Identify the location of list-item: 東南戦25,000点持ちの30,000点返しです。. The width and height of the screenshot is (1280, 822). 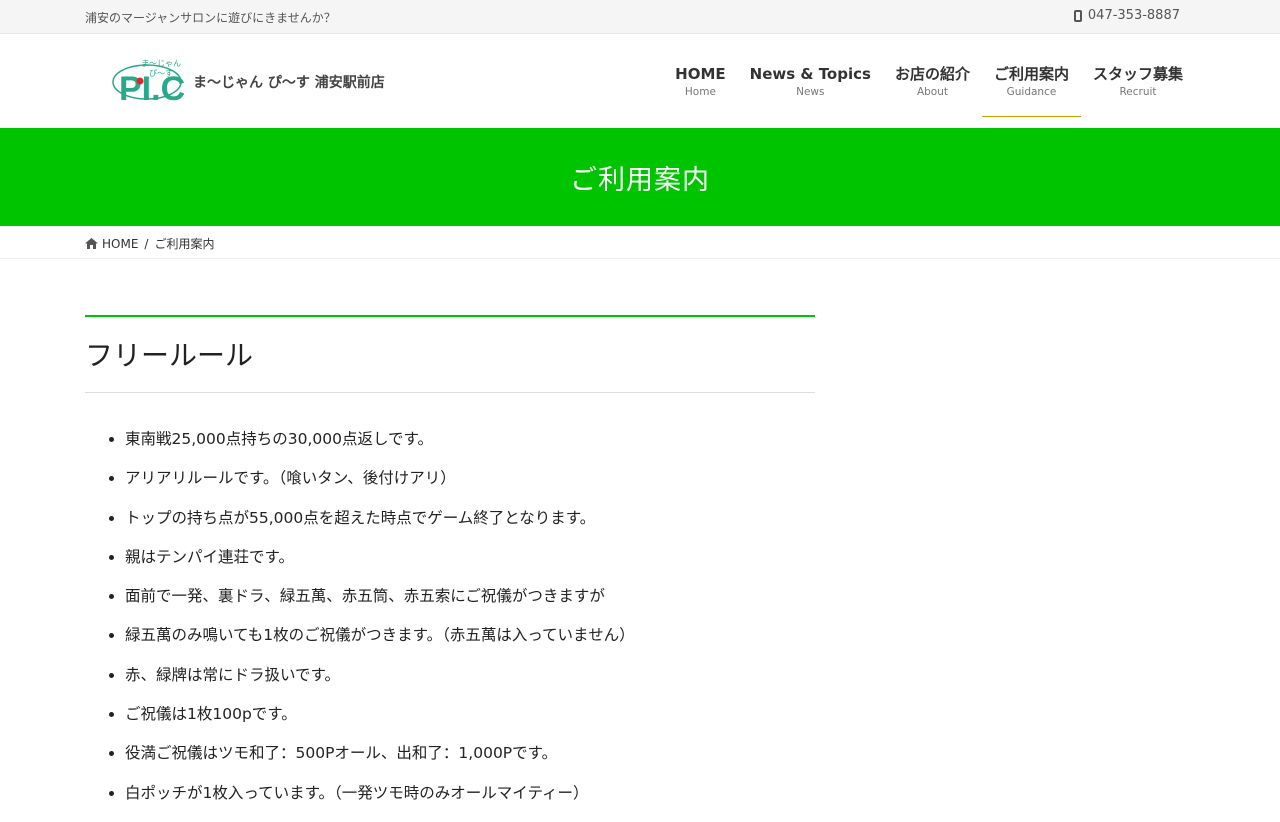
(470, 439).